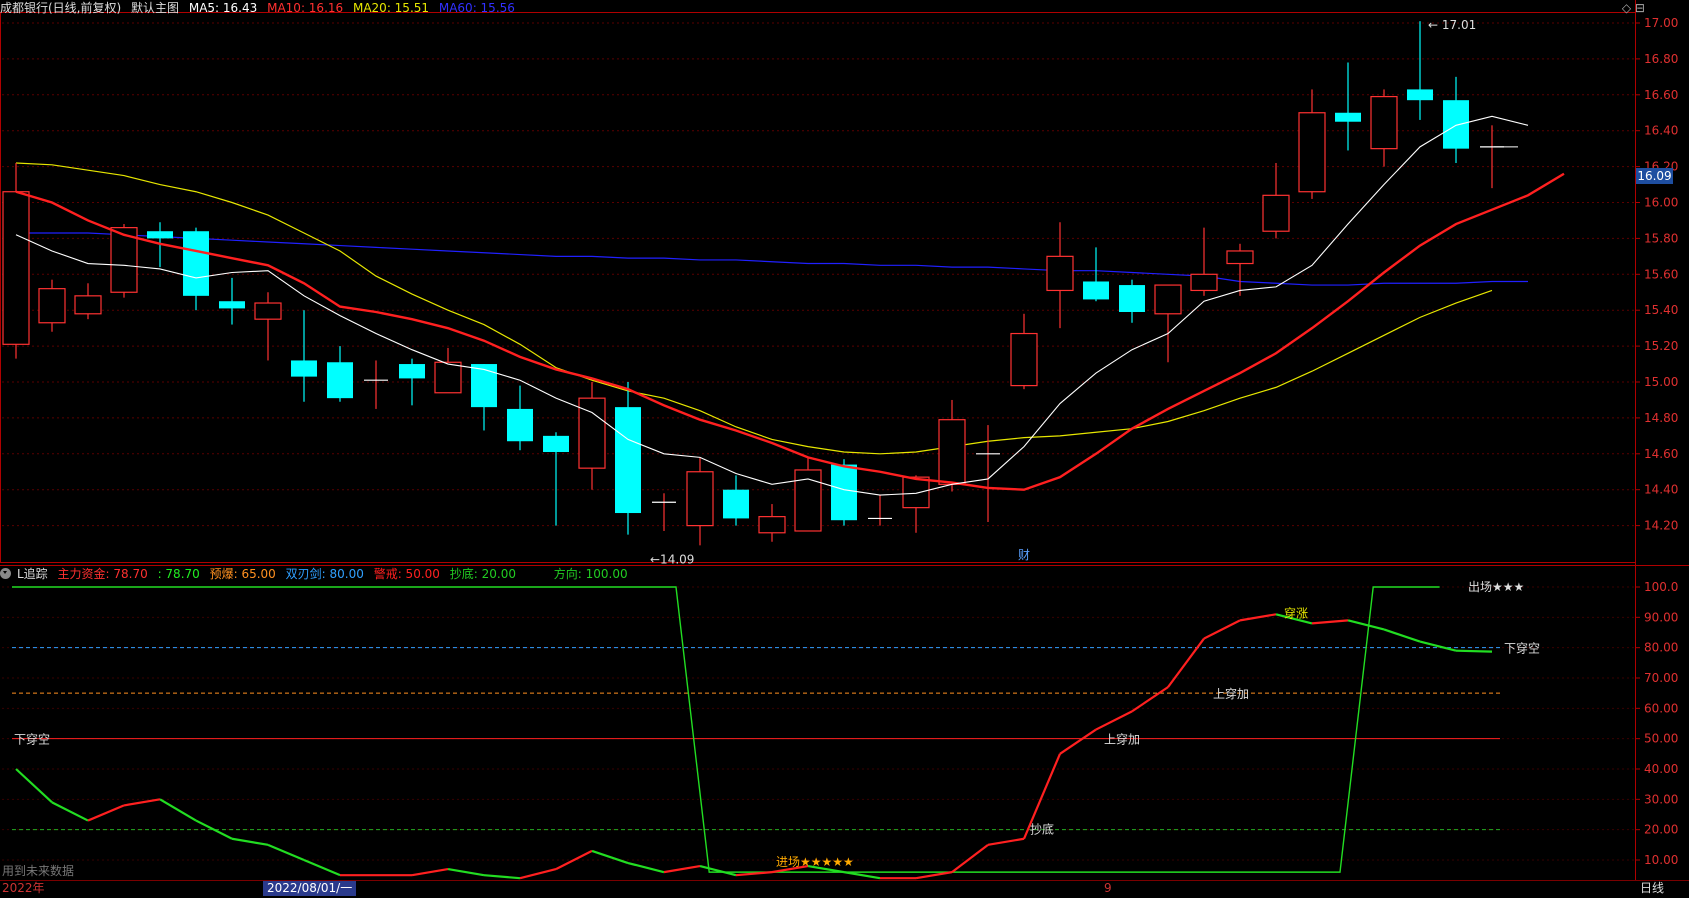 The width and height of the screenshot is (1689, 898). Describe the element at coordinates (1661, 678) in the screenshot. I see `ind-tick-label: 70.00` at that location.